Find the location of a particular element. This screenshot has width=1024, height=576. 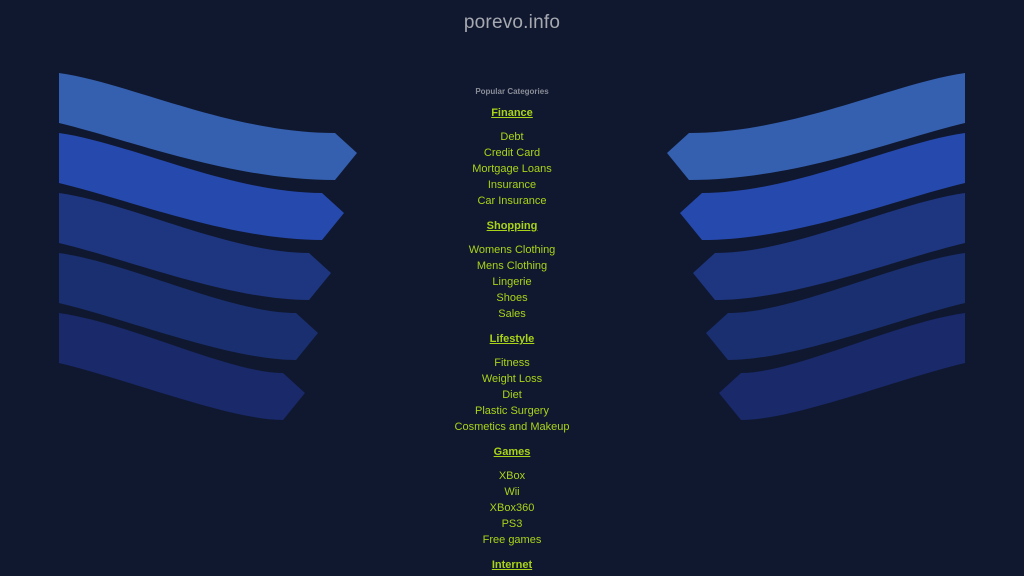

category-heading-shopping: Shopping is located at coordinates (512, 226).